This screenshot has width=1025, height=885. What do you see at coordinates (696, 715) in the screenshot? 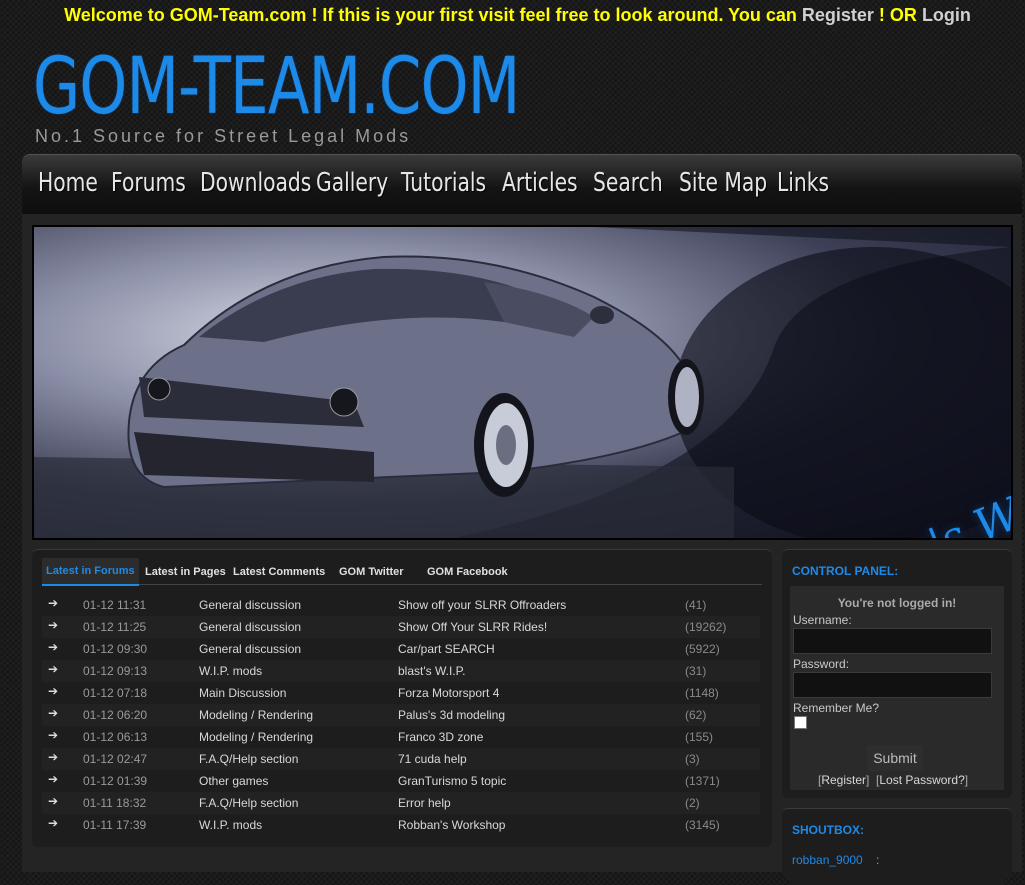
I see `topic-reply-count: (62)` at bounding box center [696, 715].